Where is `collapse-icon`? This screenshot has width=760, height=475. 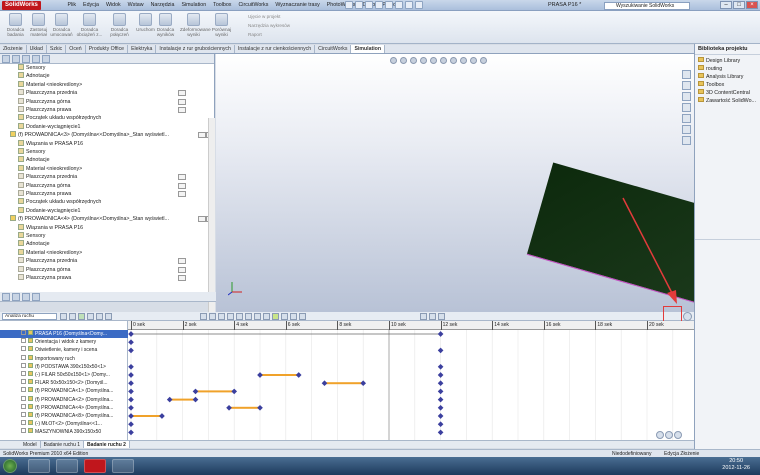
collapse-icon is located at coordinates (423, 316).